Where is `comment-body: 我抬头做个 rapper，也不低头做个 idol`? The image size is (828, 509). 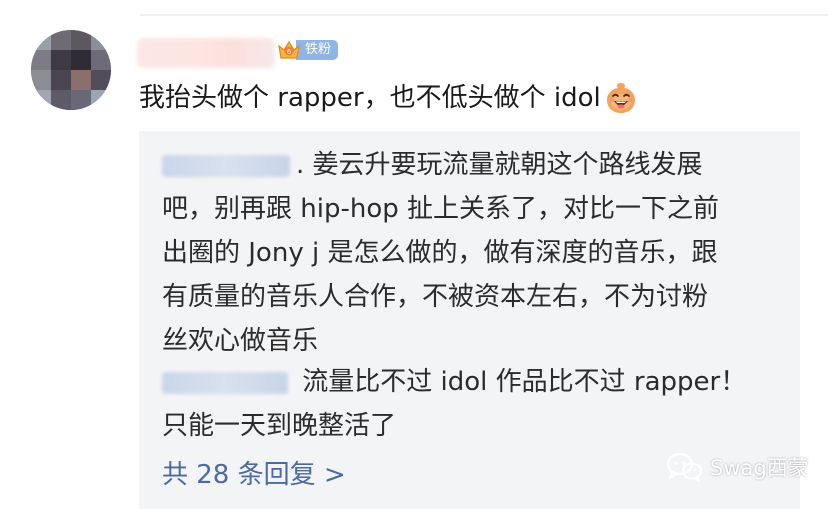 comment-body: 我抬头做个 rapper，也不低头做个 idol is located at coordinates (479, 98).